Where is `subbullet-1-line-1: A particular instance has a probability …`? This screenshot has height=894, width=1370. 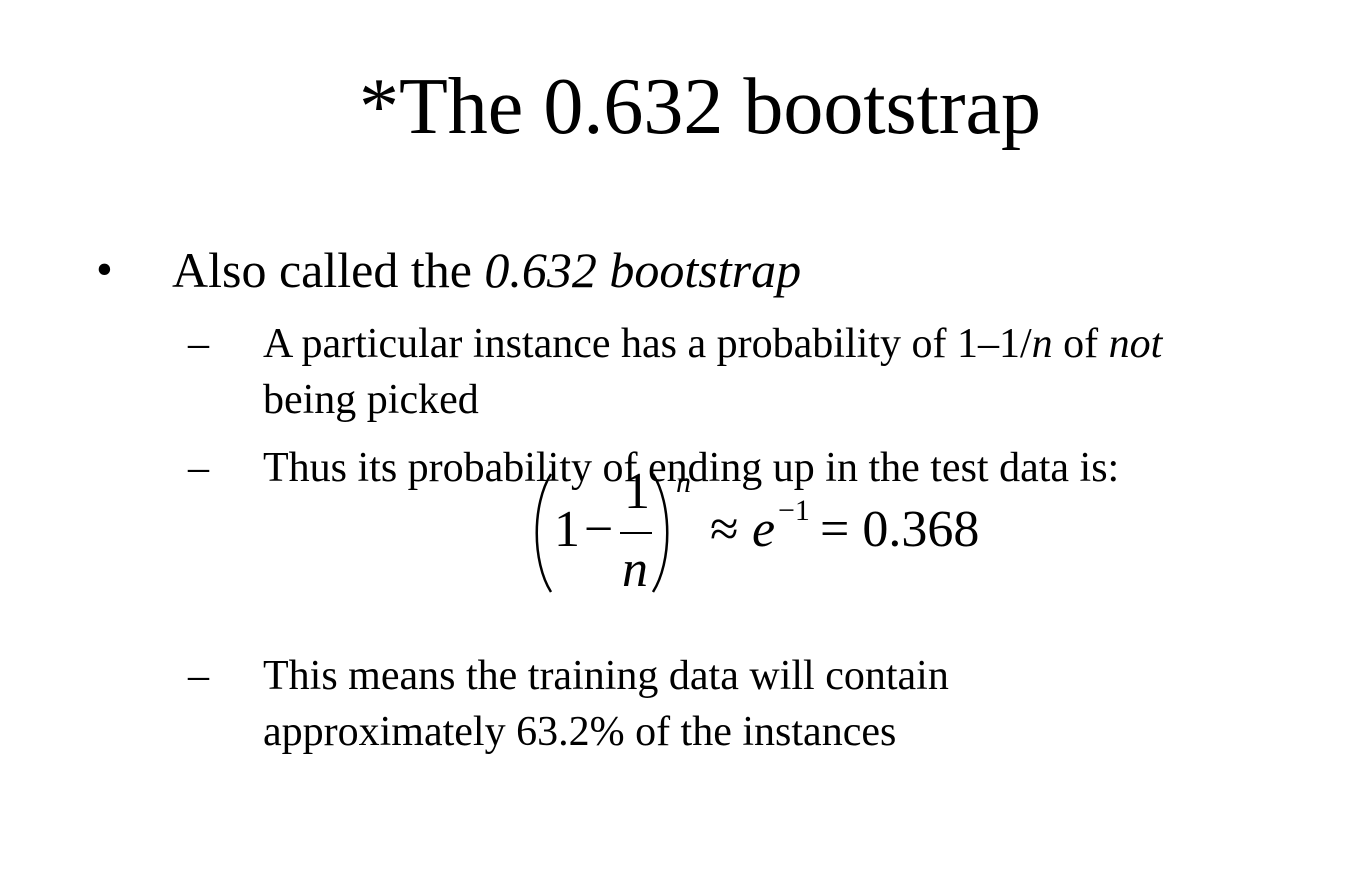 subbullet-1-line-1: A particular instance has a probability … is located at coordinates (712, 344).